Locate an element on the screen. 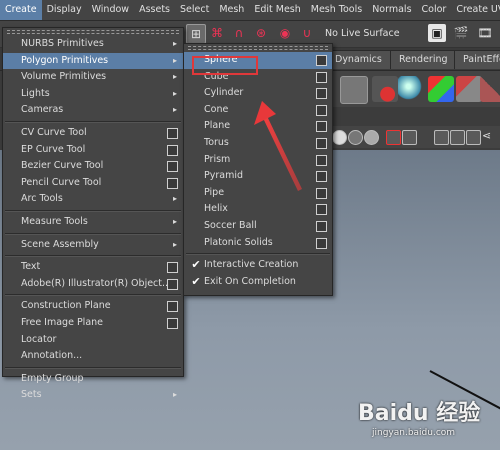  snap-to-grid-icon: ⌘ is located at coordinates (217, 33).